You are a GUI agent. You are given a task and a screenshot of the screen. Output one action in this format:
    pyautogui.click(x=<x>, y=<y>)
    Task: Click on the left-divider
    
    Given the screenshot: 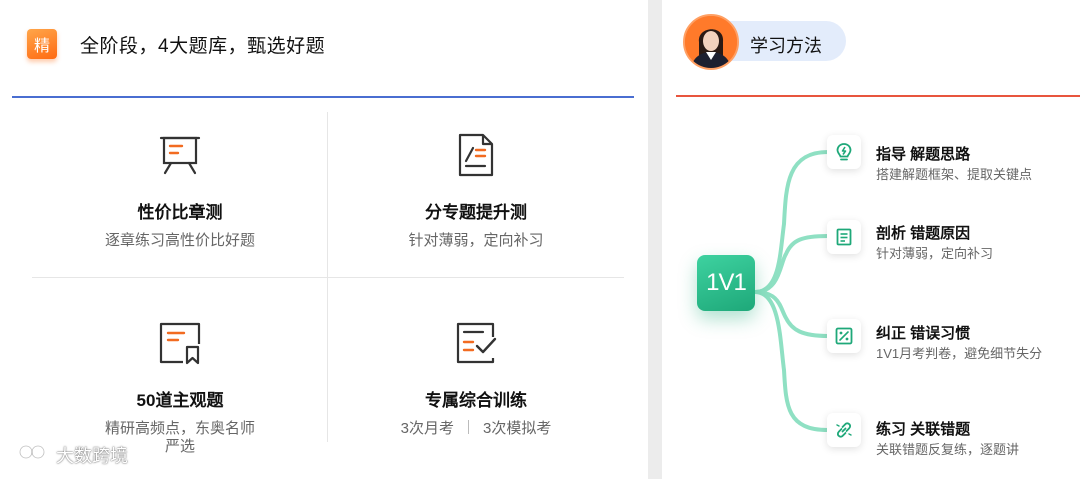 What is the action you would take?
    pyautogui.click(x=323, y=97)
    